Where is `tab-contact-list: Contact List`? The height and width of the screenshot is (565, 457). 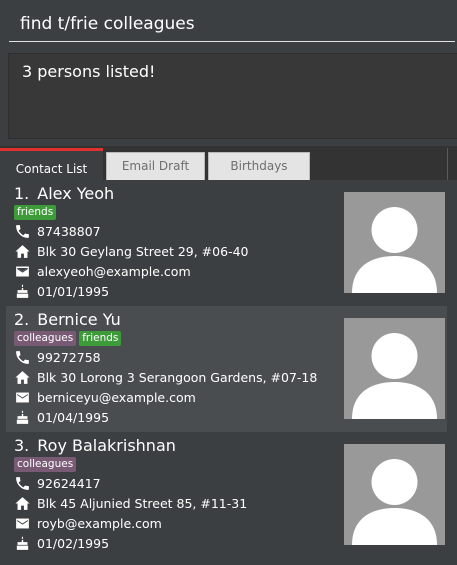 tab-contact-list: Contact List is located at coordinates (51, 164).